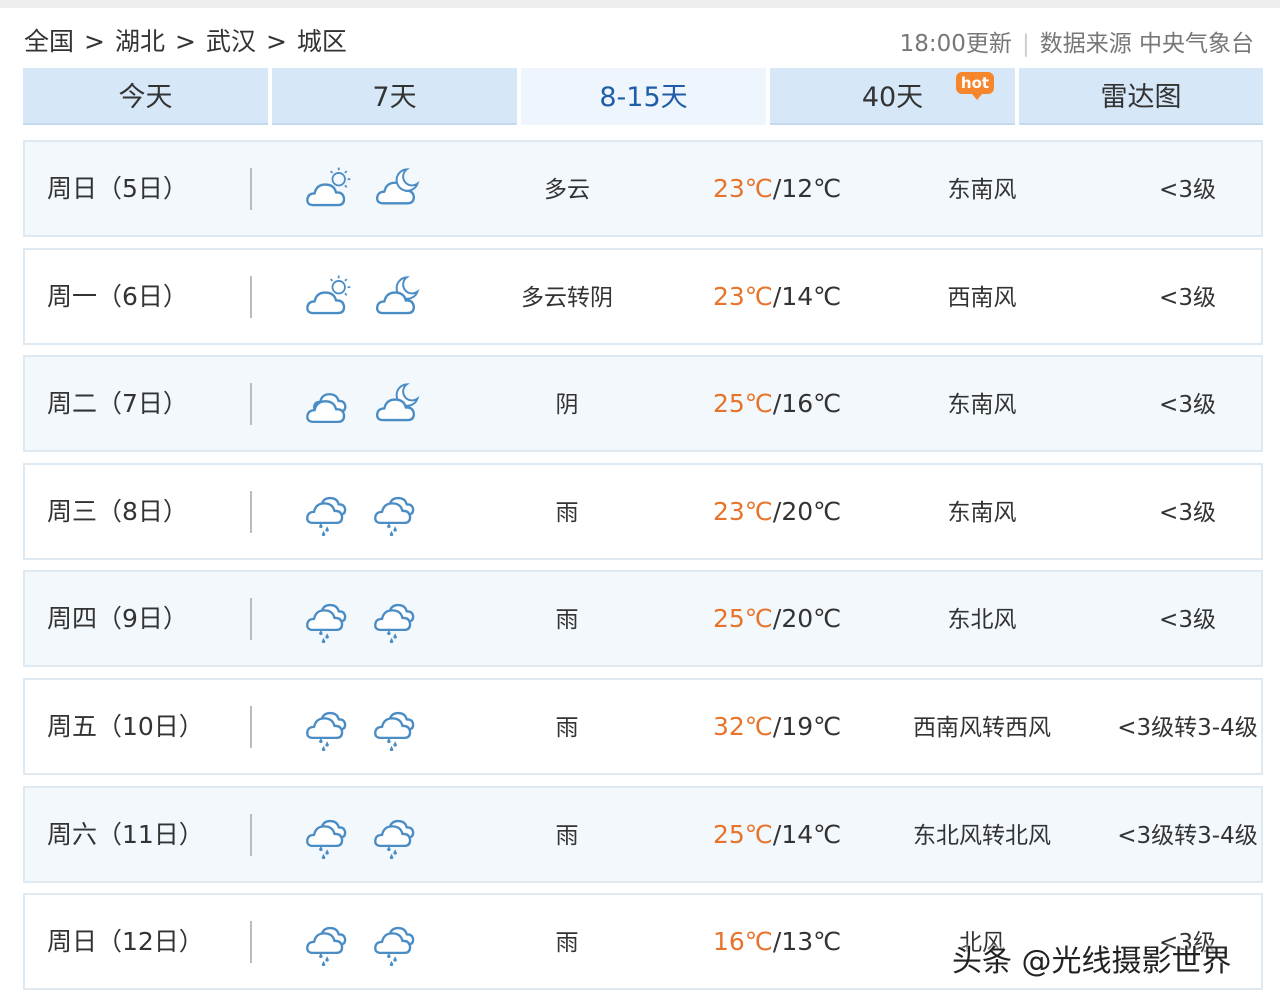 The width and height of the screenshot is (1280, 1004). Describe the element at coordinates (777, 834) in the screenshot. I see `temperature-range: 25℃/14℃` at that location.